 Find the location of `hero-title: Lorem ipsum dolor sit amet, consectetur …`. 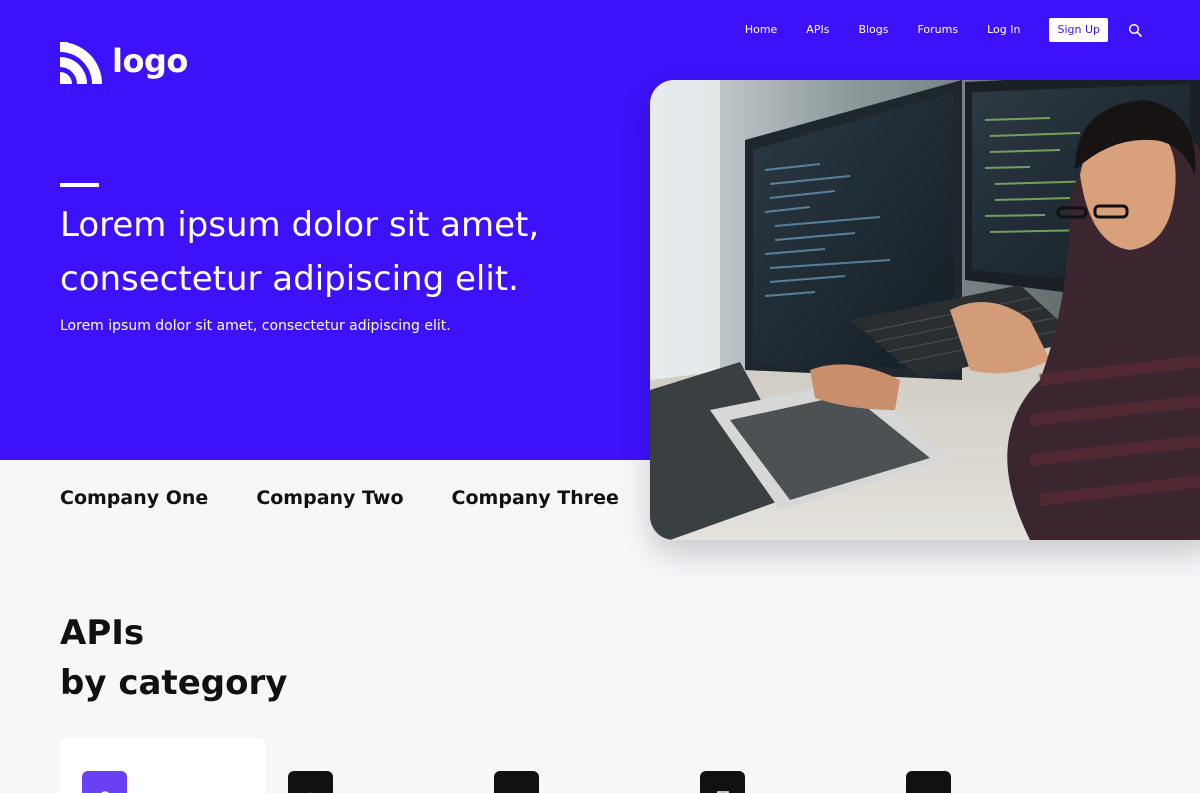

hero-title: Lorem ipsum dolor sit amet, consectetur … is located at coordinates (300, 252).